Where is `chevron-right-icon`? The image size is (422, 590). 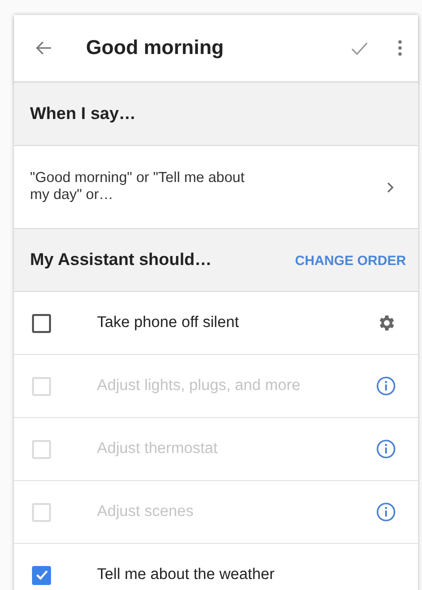
chevron-right-icon is located at coordinates (390, 187).